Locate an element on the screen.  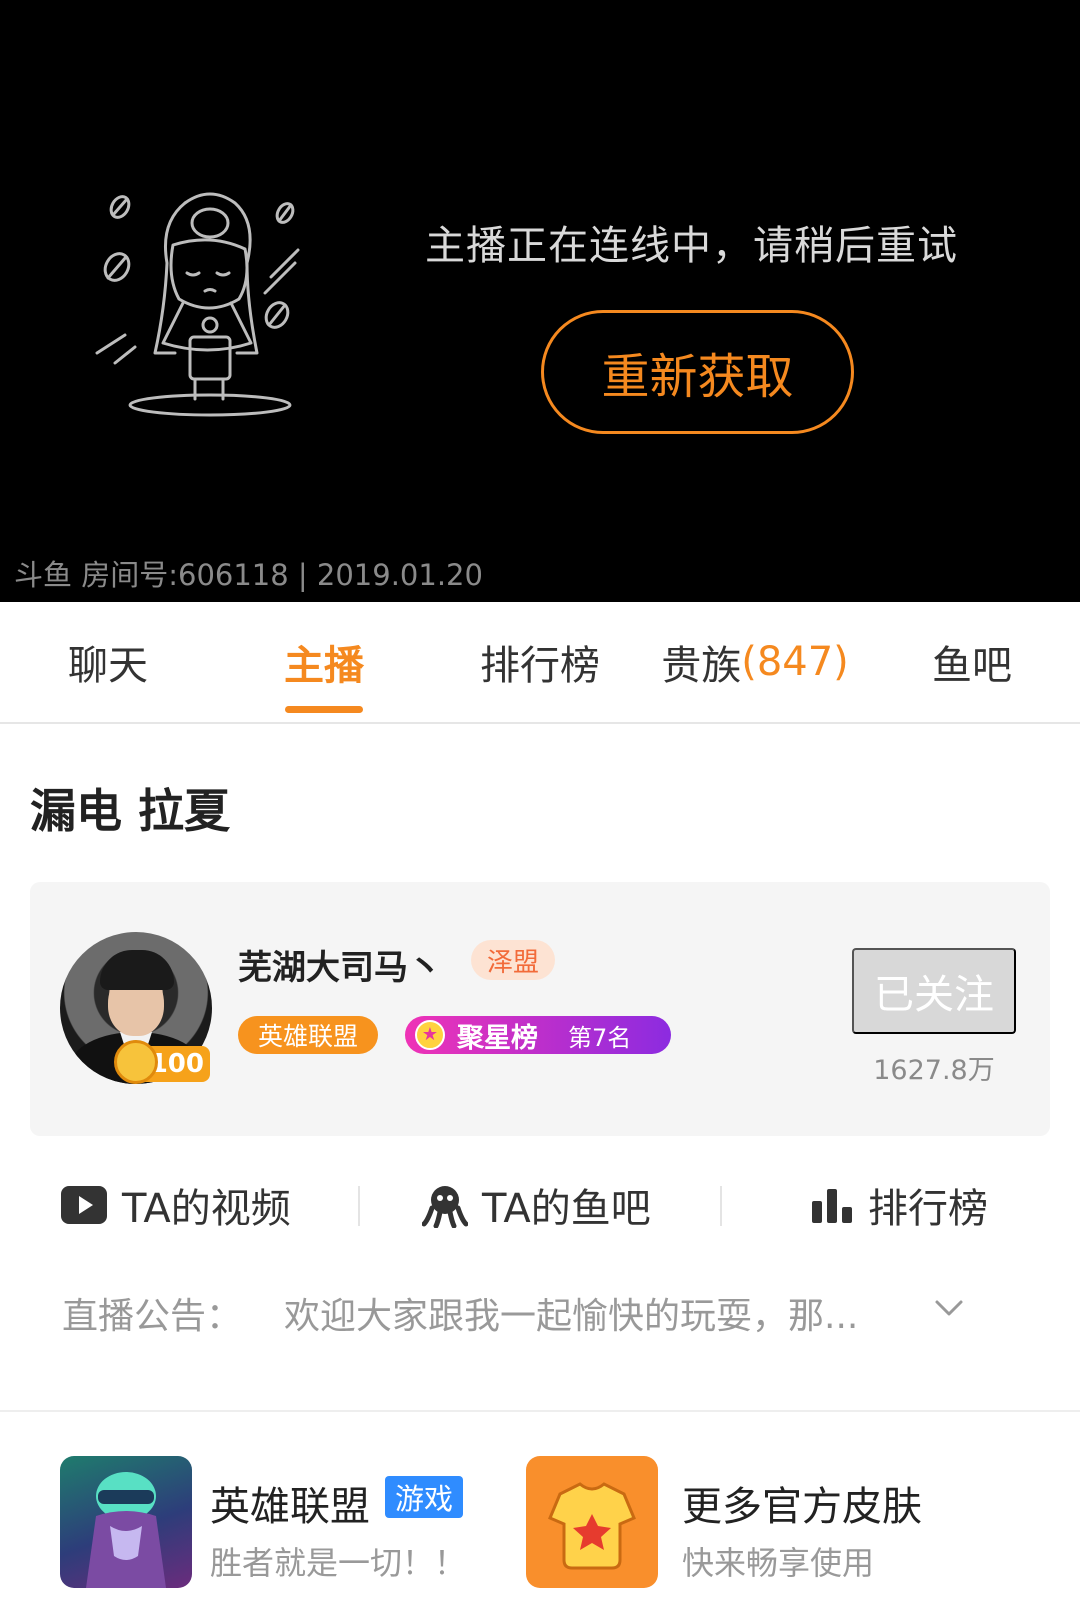
anchor-actions: TA的视频 TA的鱼吧 排行榜 is located at coordinates (540, 1205).